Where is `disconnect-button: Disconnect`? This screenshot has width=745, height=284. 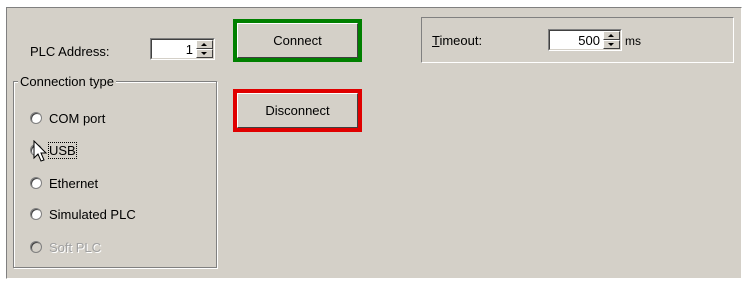 disconnect-button: Disconnect is located at coordinates (297, 110).